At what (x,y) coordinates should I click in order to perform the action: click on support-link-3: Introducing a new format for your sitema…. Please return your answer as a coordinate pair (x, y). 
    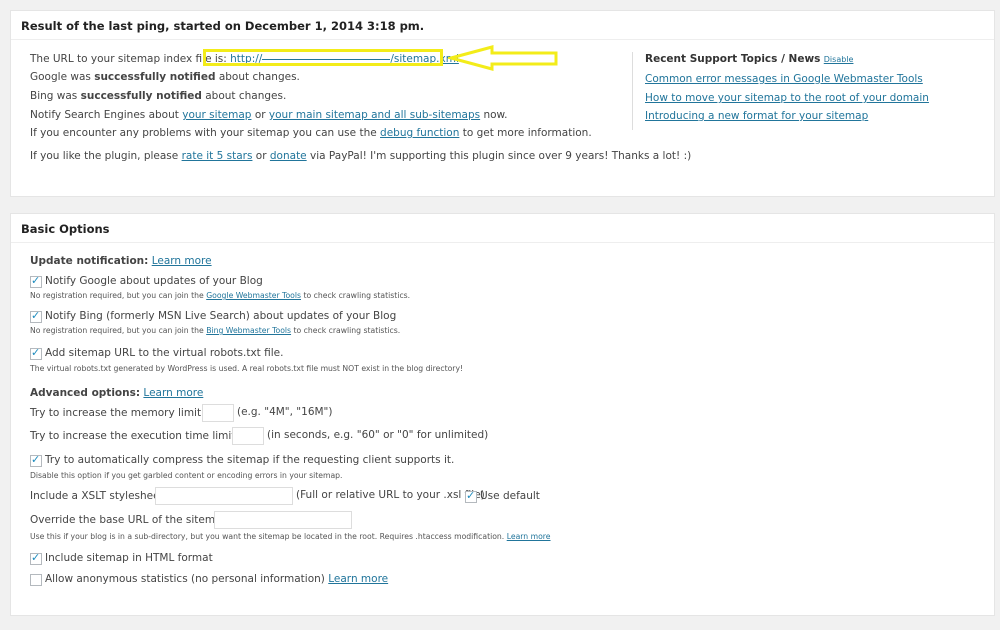
    Looking at the image, I should click on (756, 116).